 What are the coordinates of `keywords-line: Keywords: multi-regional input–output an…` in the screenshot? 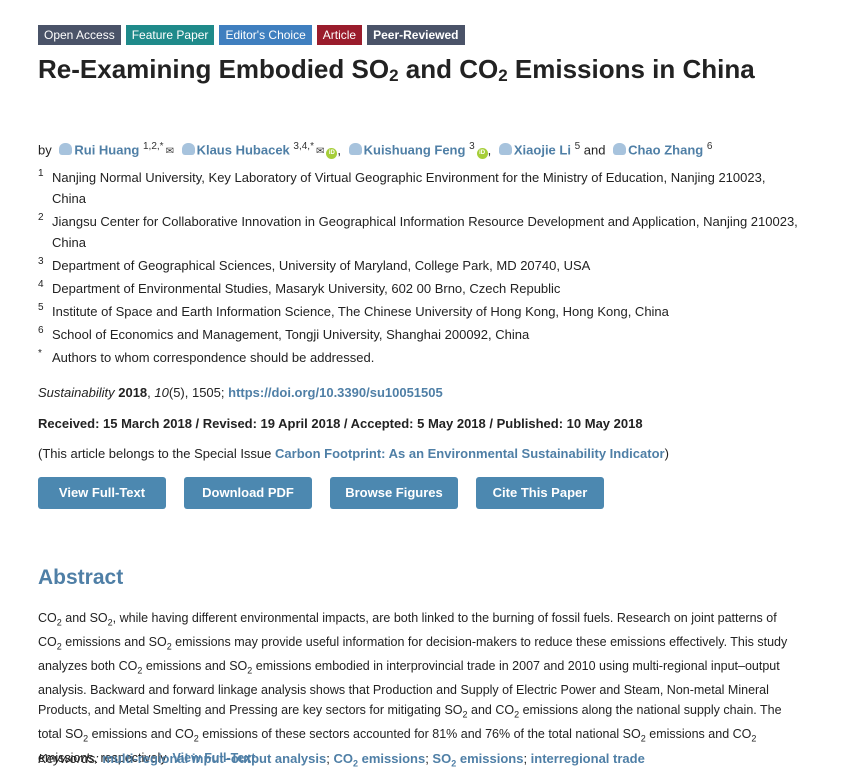 It's located at (341, 760).